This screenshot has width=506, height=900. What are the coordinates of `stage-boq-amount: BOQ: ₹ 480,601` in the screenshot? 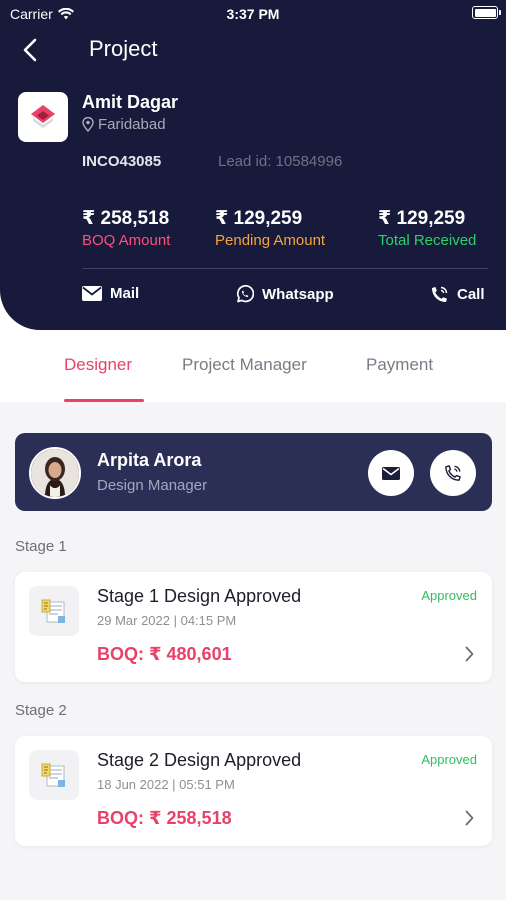 It's located at (164, 654).